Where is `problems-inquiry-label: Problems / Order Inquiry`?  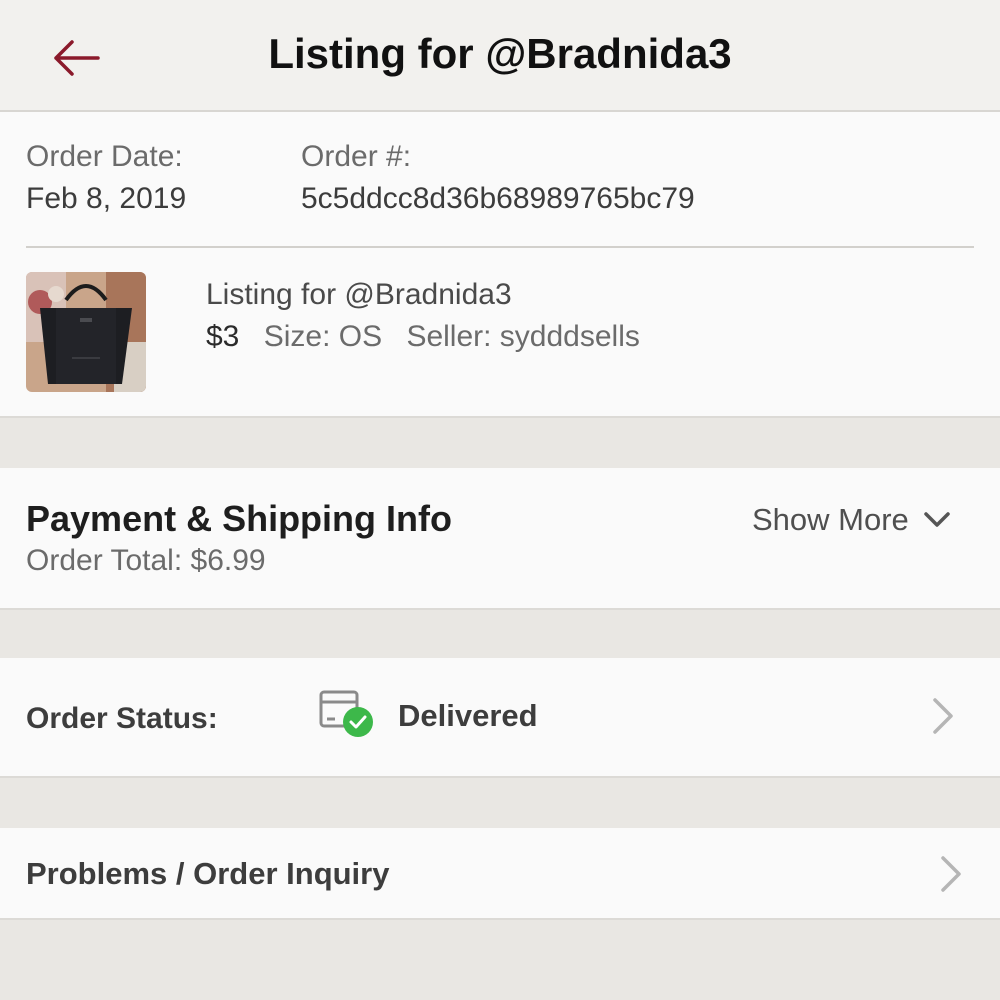
problems-inquiry-label: Problems / Order Inquiry is located at coordinates (208, 873).